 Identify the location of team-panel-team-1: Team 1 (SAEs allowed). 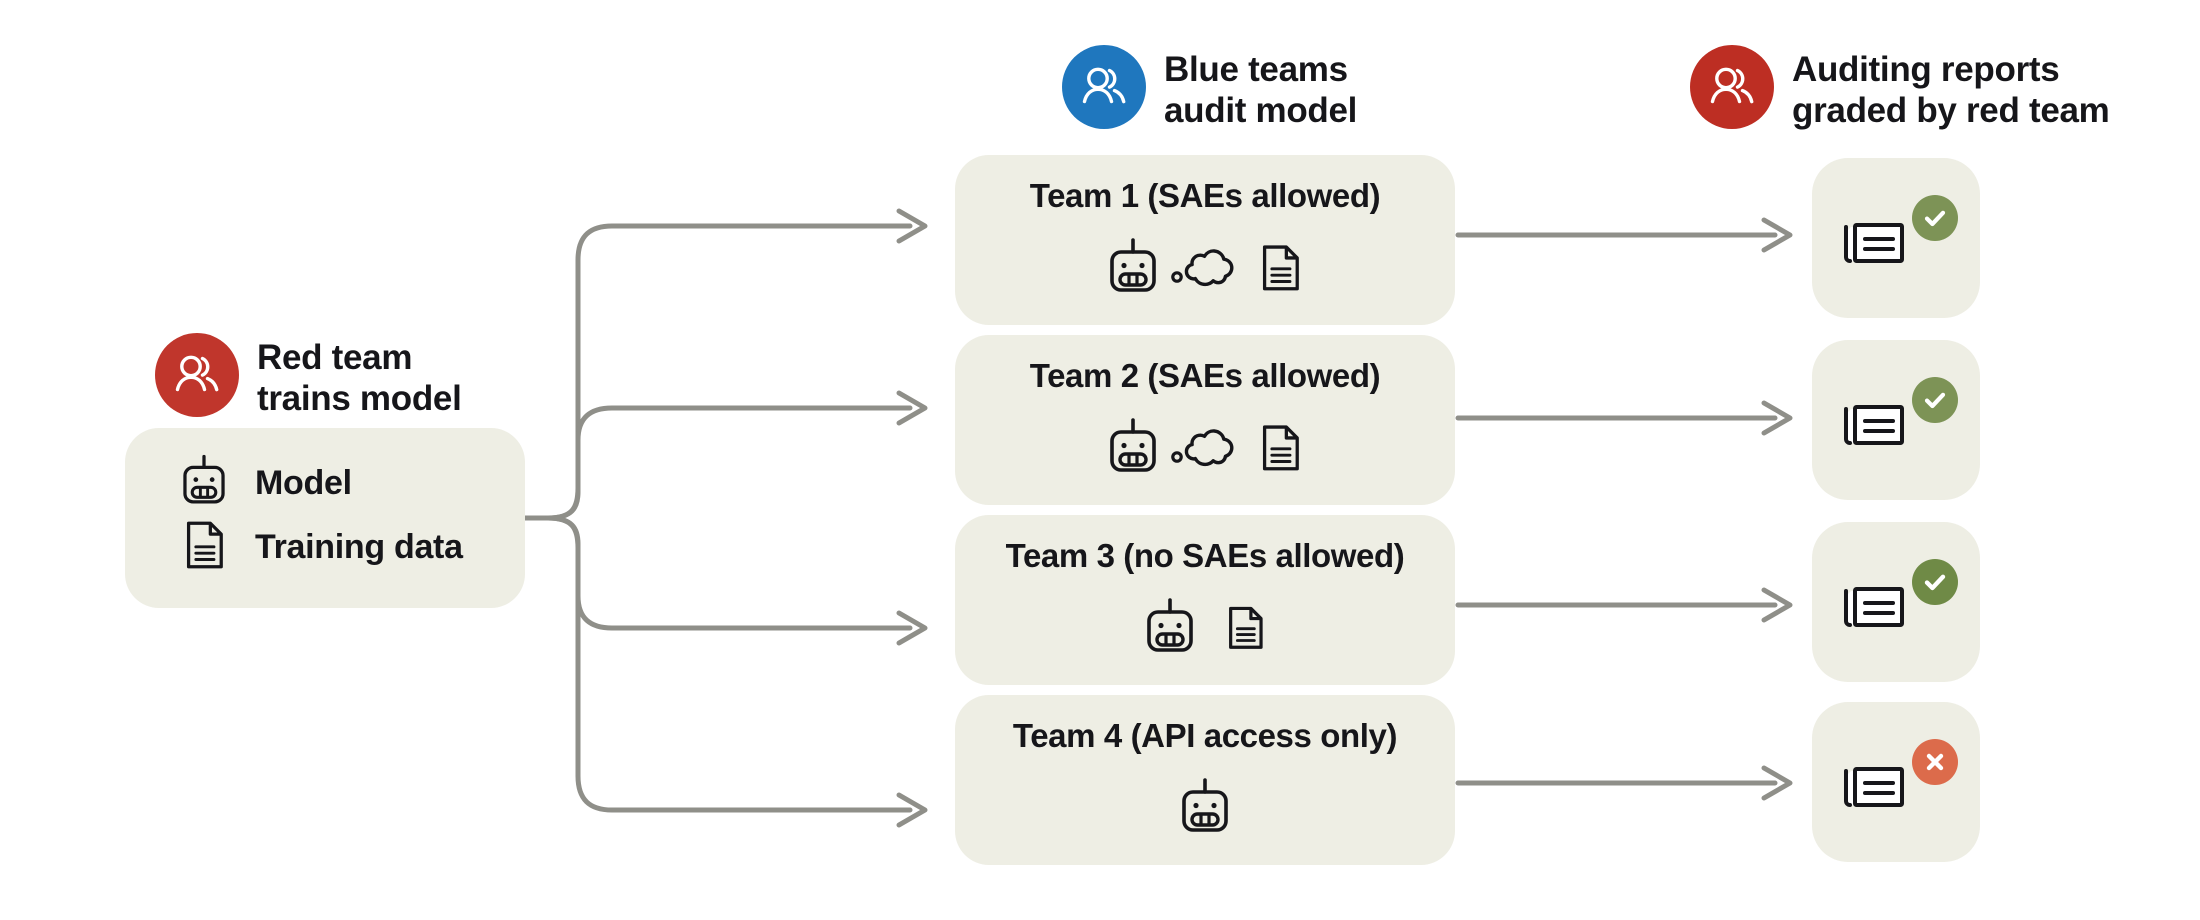
(1205, 240).